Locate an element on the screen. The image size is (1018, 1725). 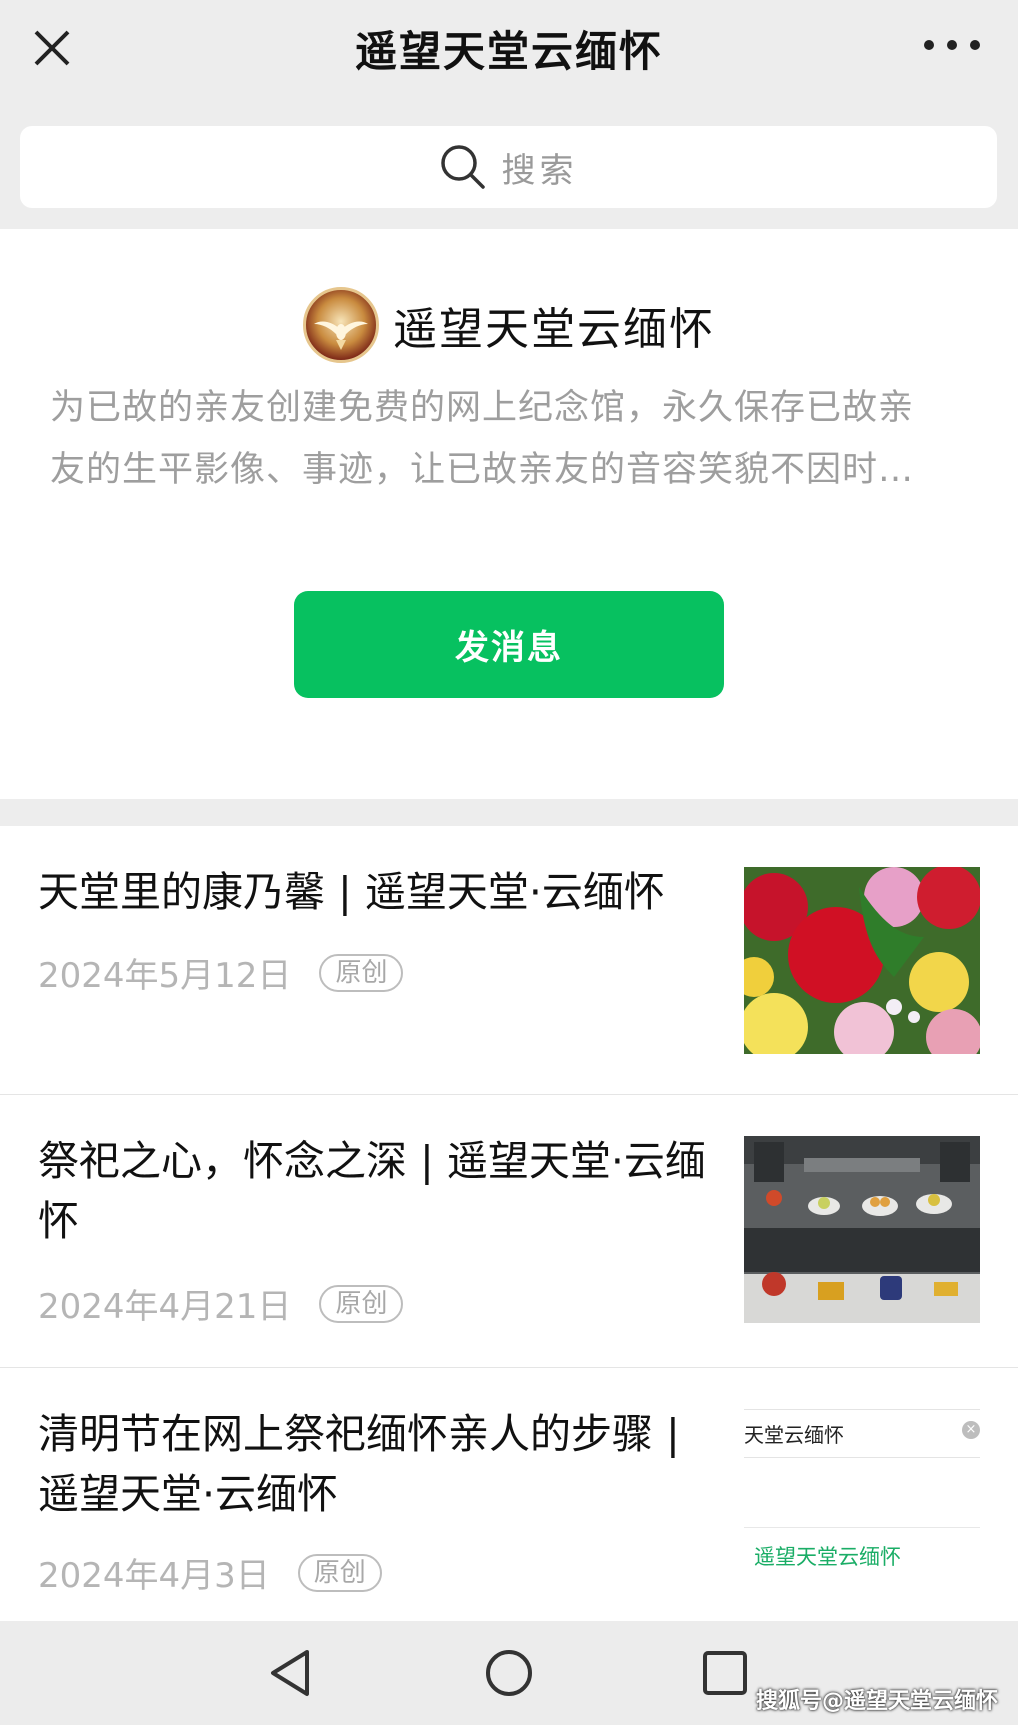
article-date: 2024年4月3日 is located at coordinates (154, 1576).